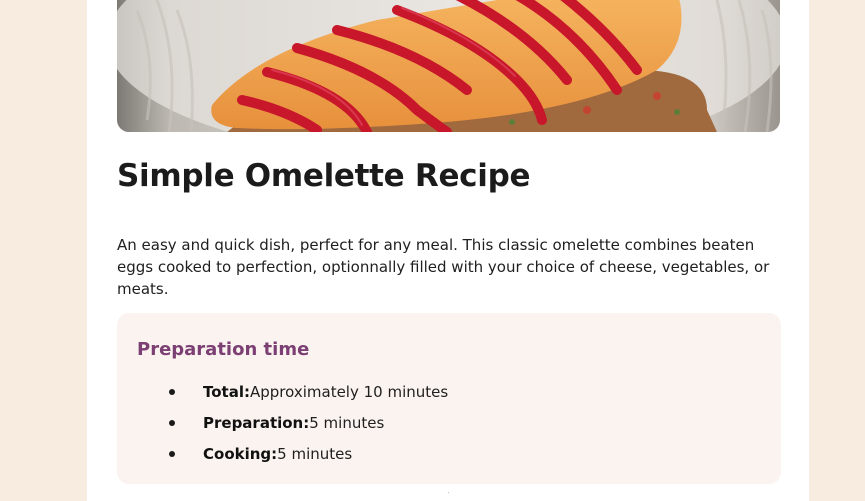 This screenshot has width=865, height=501. Describe the element at coordinates (324, 176) in the screenshot. I see `recipe-title: Simple Omelette Recipe` at that location.